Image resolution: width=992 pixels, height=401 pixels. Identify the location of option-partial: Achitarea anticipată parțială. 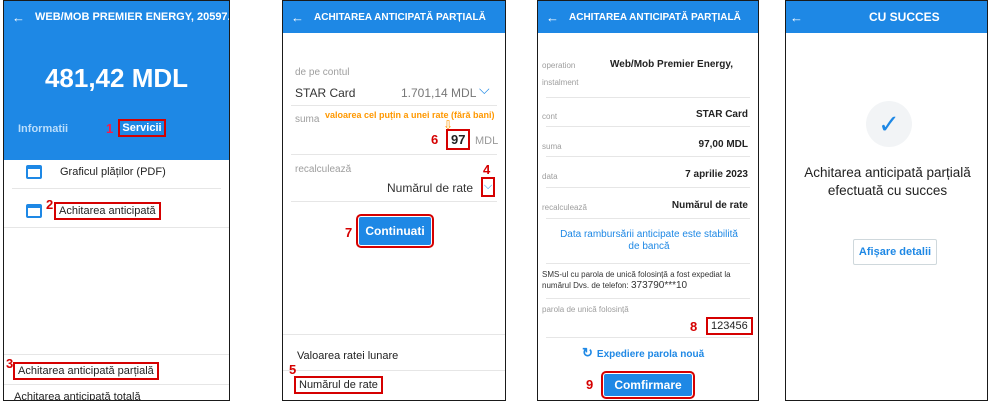
(86, 371).